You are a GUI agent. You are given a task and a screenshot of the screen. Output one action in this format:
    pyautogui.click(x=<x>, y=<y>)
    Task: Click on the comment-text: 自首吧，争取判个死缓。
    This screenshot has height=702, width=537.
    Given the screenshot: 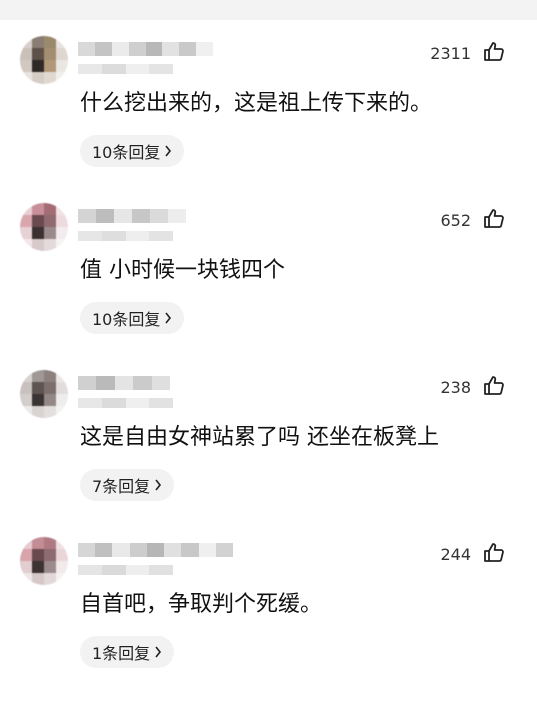 What is the action you would take?
    pyautogui.click(x=201, y=604)
    